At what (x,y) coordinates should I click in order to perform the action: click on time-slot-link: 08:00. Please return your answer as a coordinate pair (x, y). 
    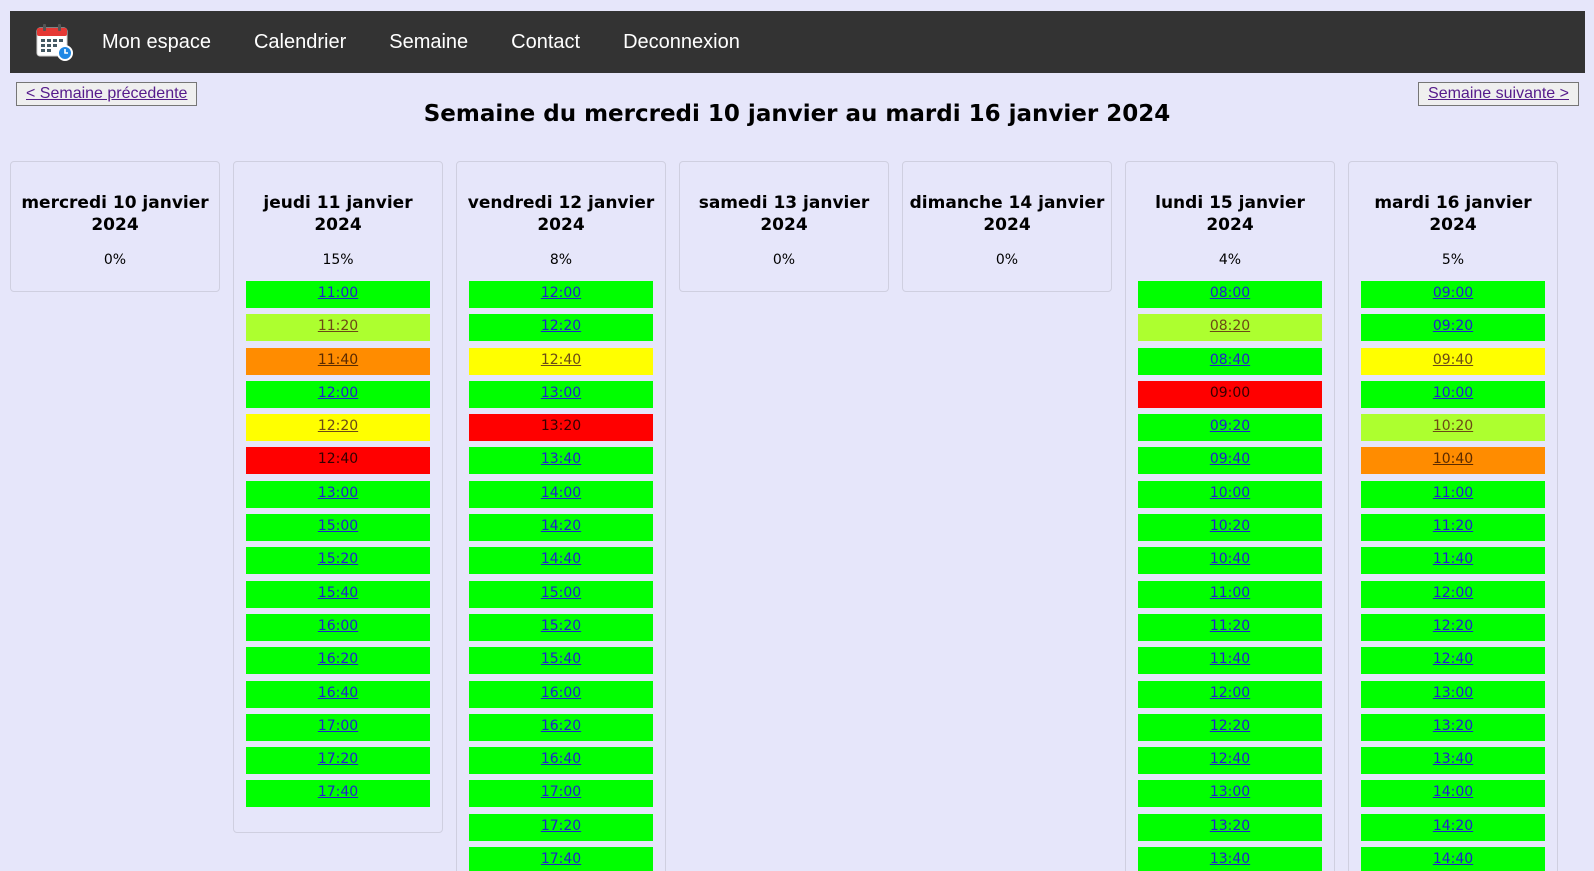
    Looking at the image, I should click on (1230, 294).